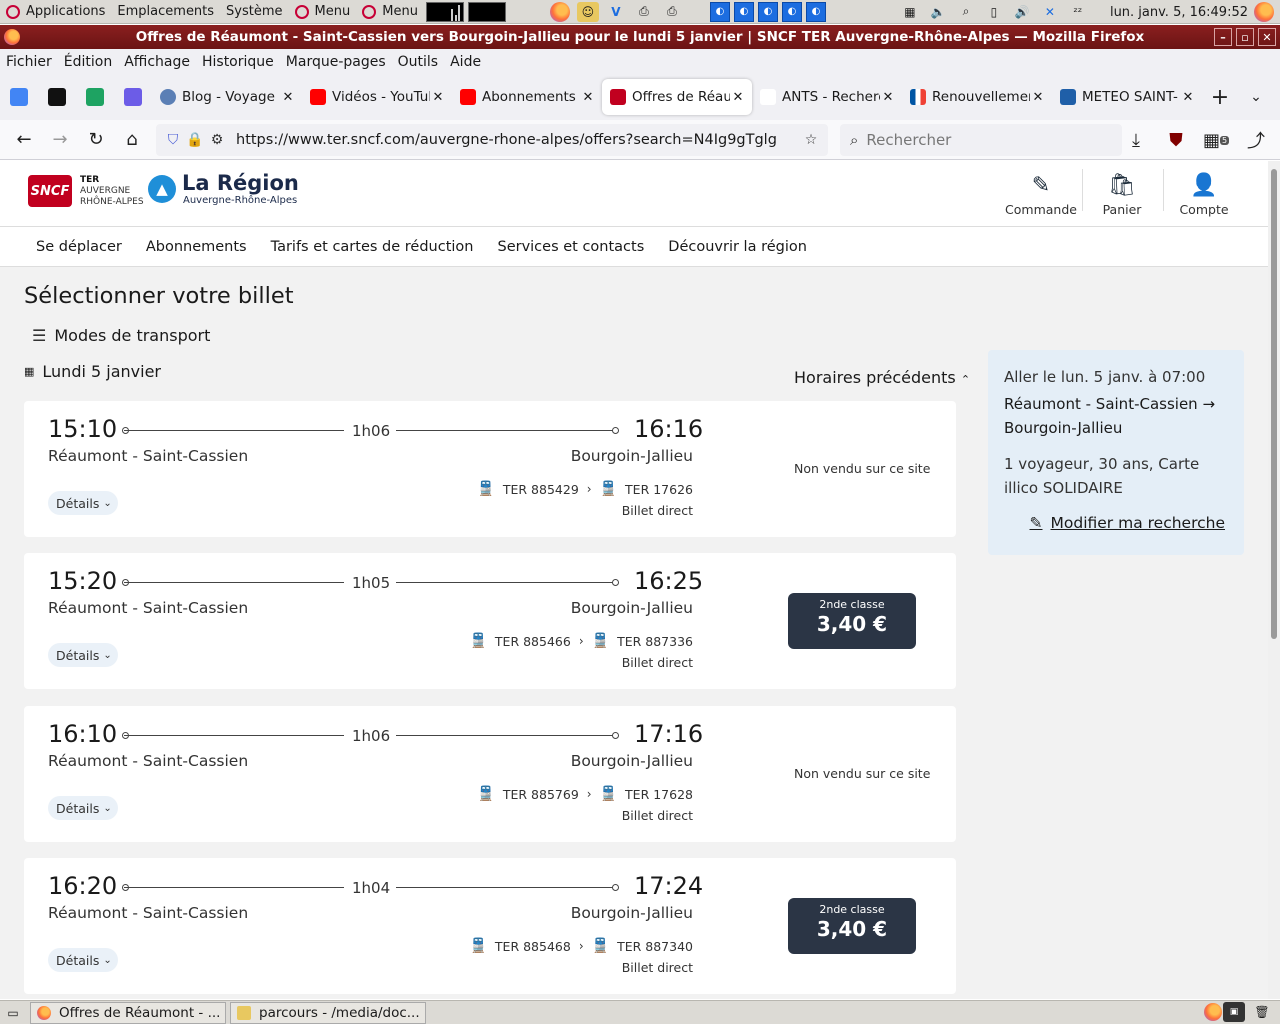 The height and width of the screenshot is (1024, 1280). Describe the element at coordinates (1256, 140) in the screenshot. I see `share-icon: ⤴` at that location.